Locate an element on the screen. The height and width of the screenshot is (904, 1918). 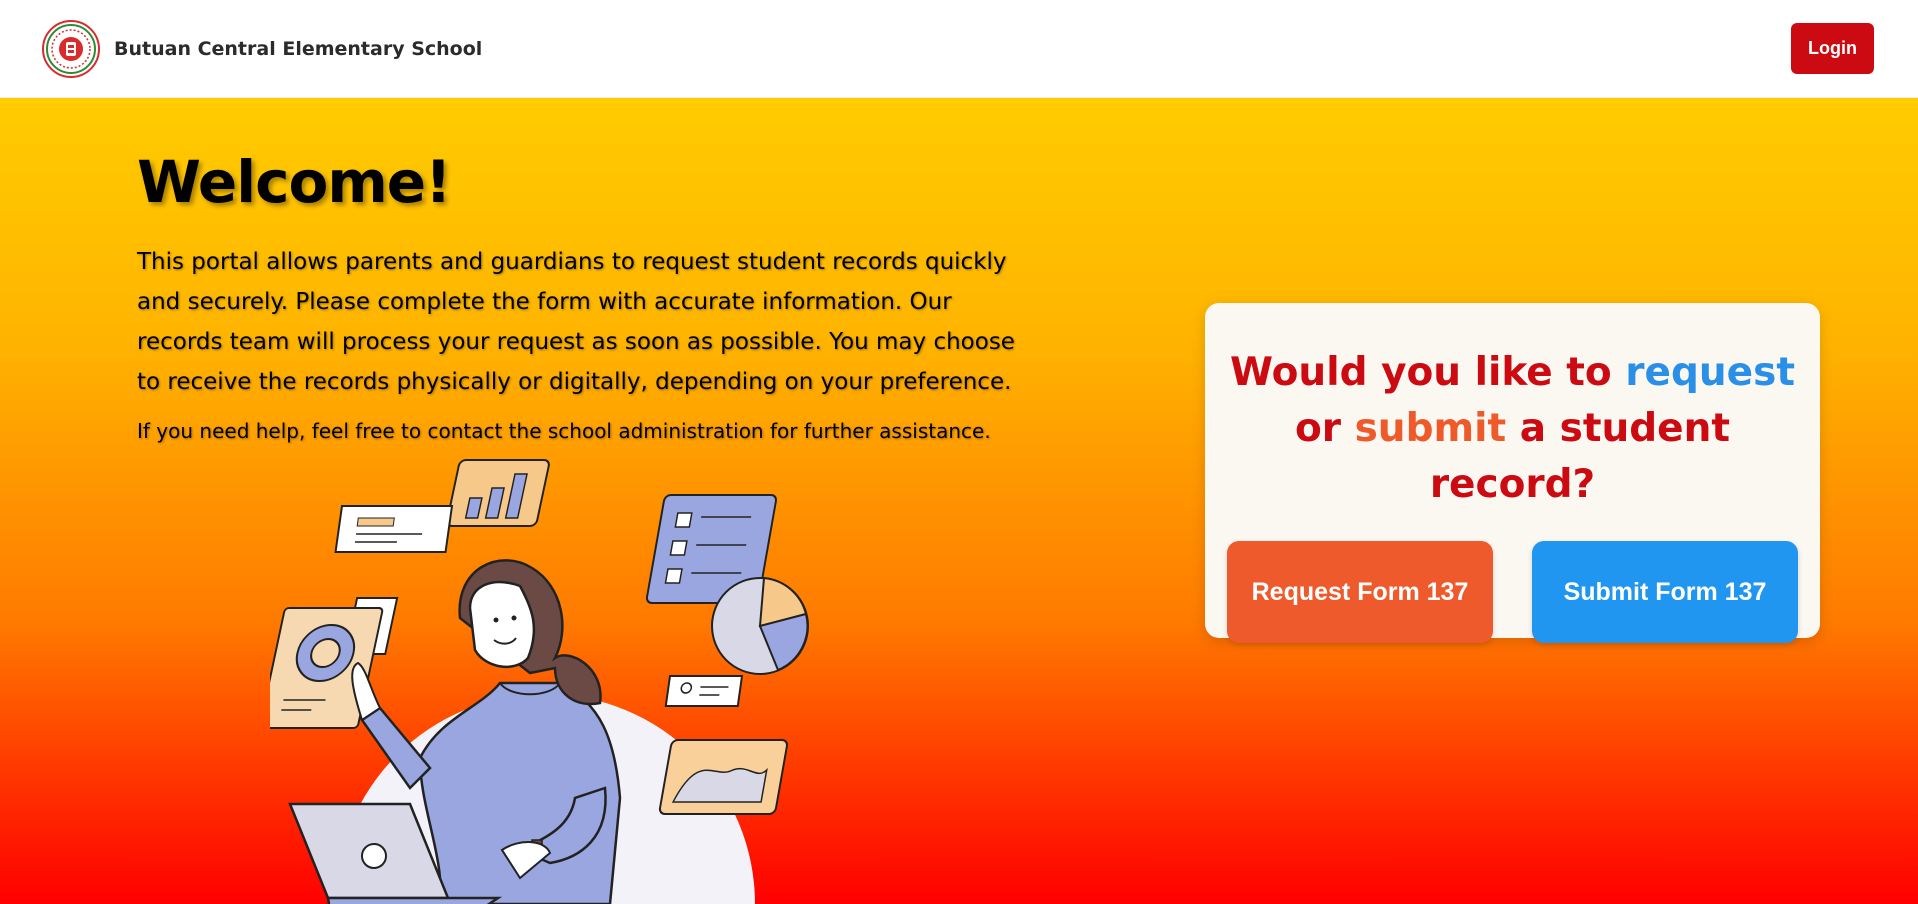
brand: Butuan Central Elementary School is located at coordinates (262, 48).